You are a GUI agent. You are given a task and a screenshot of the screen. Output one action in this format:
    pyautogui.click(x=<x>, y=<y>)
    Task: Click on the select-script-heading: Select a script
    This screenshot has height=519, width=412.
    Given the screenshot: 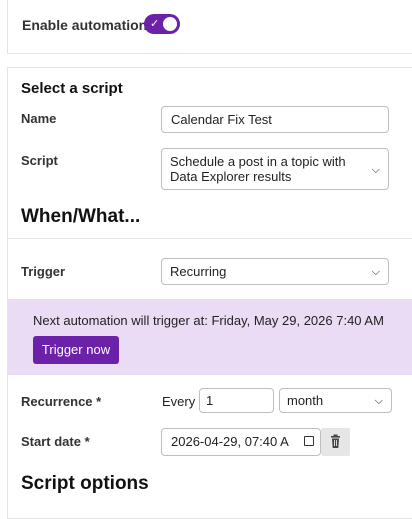 What is the action you would take?
    pyautogui.click(x=72, y=88)
    